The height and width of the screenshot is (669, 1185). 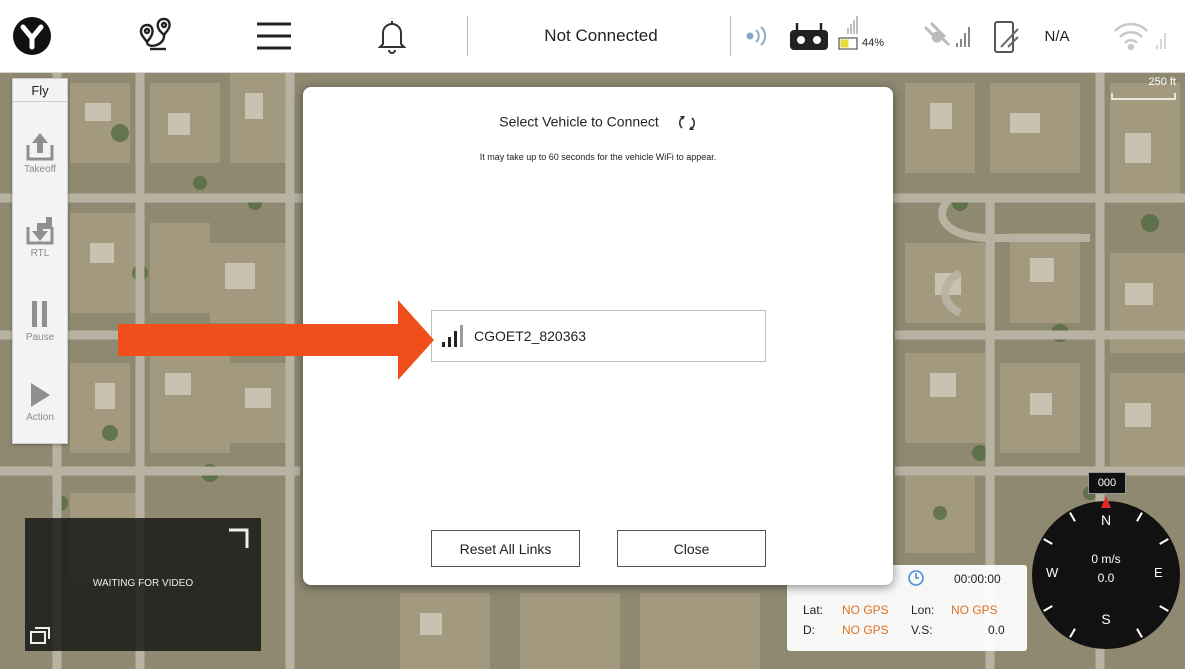 What do you see at coordinates (40, 635) in the screenshot?
I see `switch-view-icon` at bounding box center [40, 635].